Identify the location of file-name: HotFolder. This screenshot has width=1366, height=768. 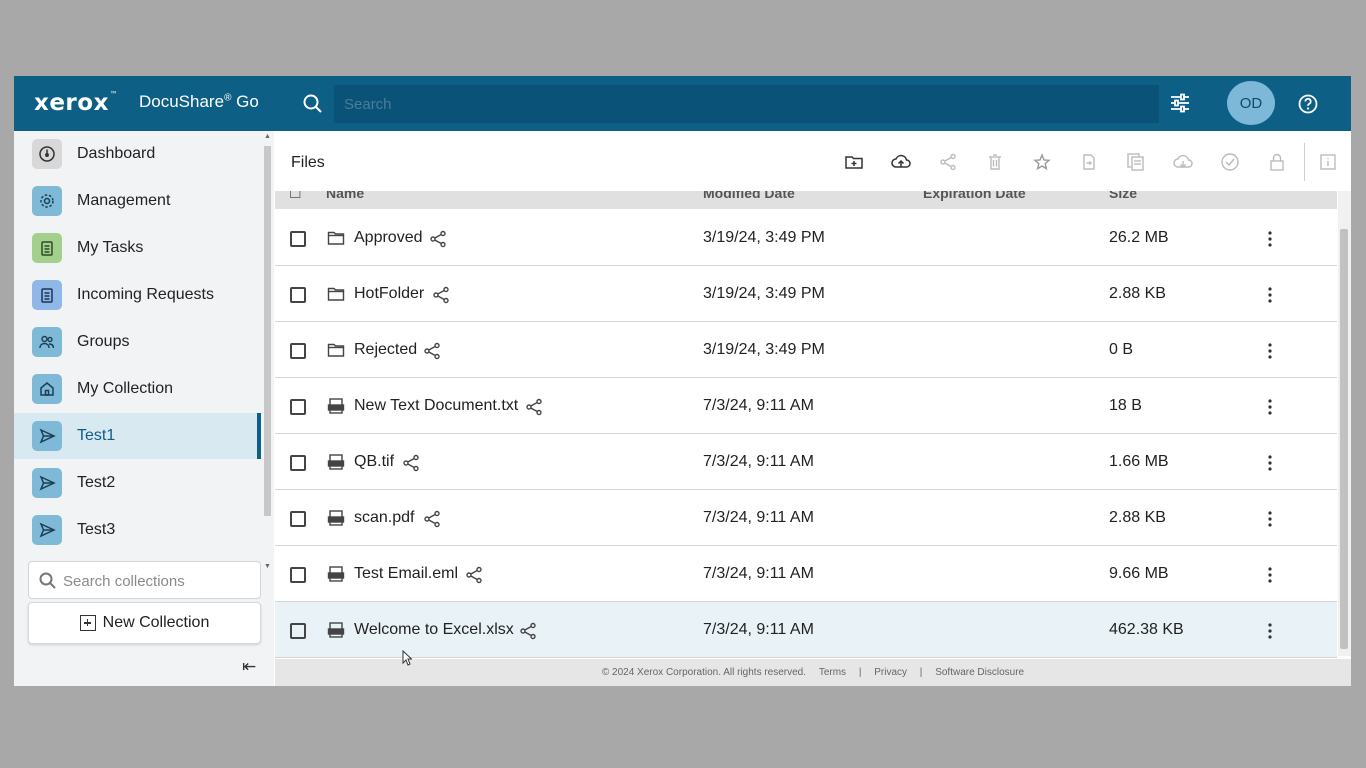
(389, 294).